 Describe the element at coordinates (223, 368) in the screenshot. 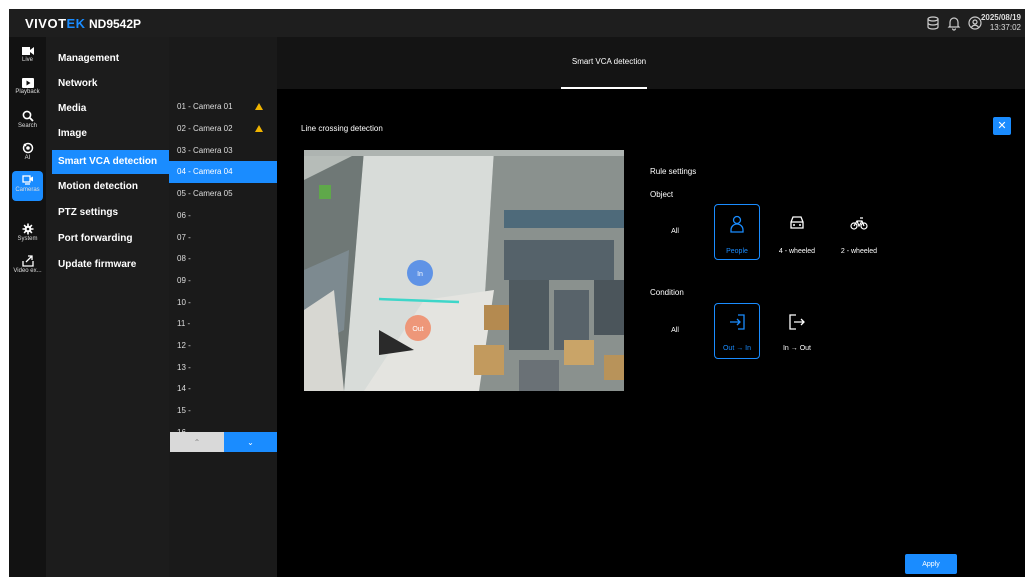

I see `camera-item: 13 -` at that location.